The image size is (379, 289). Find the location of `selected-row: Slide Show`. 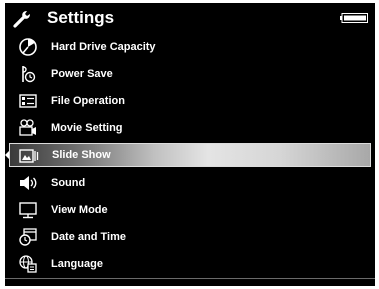

selected-row: Slide Show is located at coordinates (190, 155).